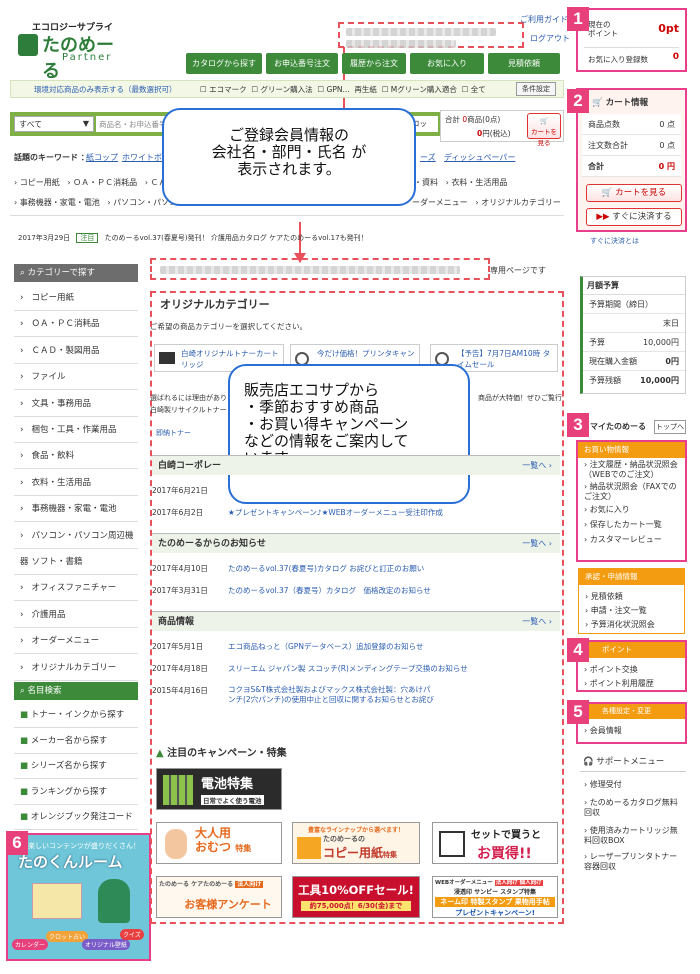  What do you see at coordinates (281, 89) in the screenshot?
I see `checkbox-green-law: ☐ グリーン購入法` at bounding box center [281, 89].